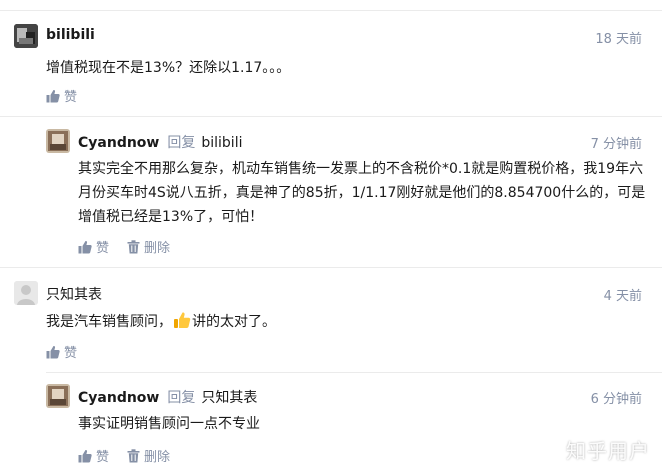 Image resolution: width=662 pixels, height=476 pixels. Describe the element at coordinates (221, 143) in the screenshot. I see `reply-to-user: bilibili` at that location.